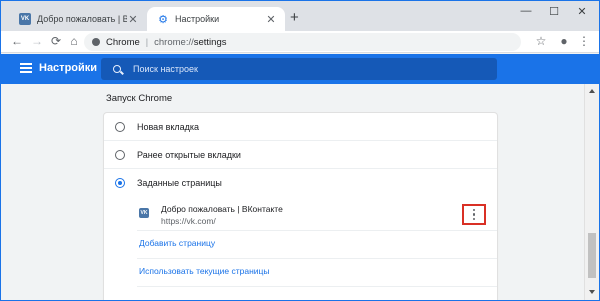 The height and width of the screenshot is (301, 600). Describe the element at coordinates (592, 91) in the screenshot. I see `scroll-up-arrow-icon` at that location.